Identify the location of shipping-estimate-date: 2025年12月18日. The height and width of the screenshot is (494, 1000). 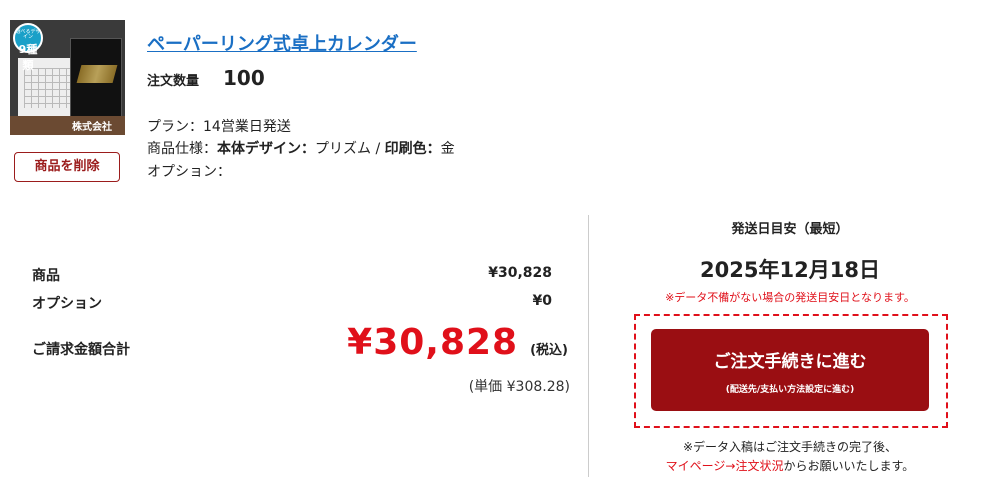
(790, 270).